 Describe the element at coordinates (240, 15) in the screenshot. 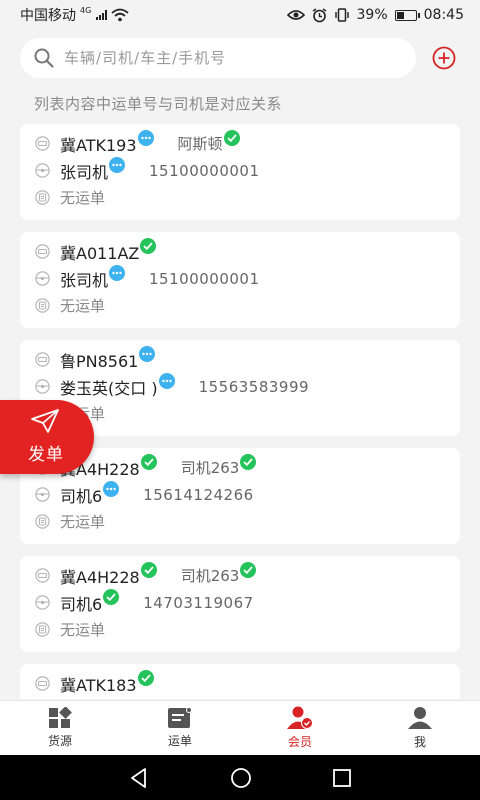

I see `status-bar: 中国移动 4G 39% 08:45` at that location.